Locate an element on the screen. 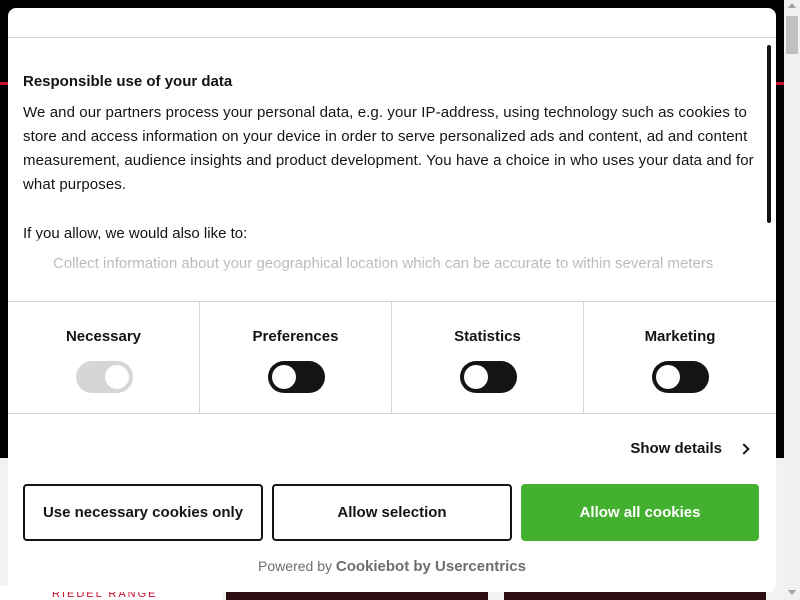 The width and height of the screenshot is (800, 600). allow-selection-button: Allow selection is located at coordinates (392, 512).